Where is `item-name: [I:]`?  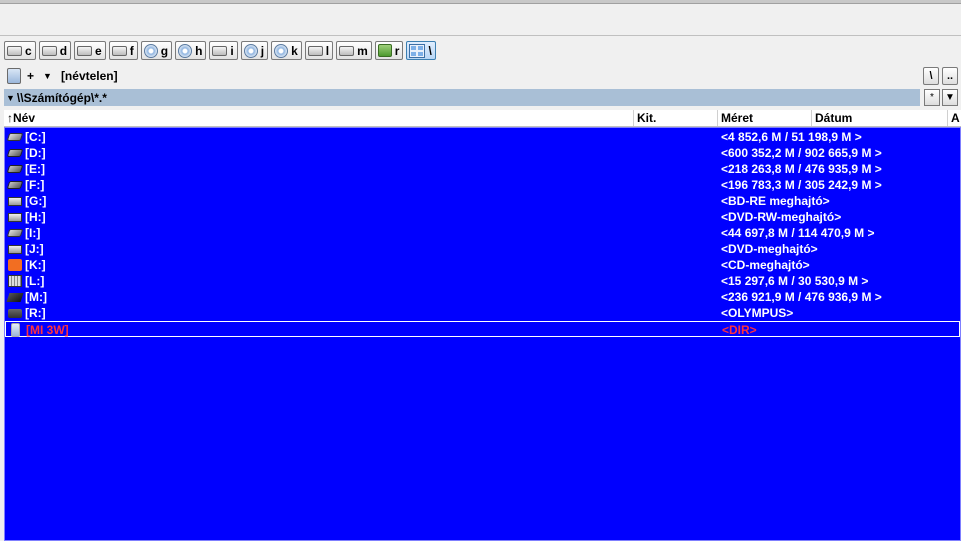
item-name: [I:] is located at coordinates (33, 233).